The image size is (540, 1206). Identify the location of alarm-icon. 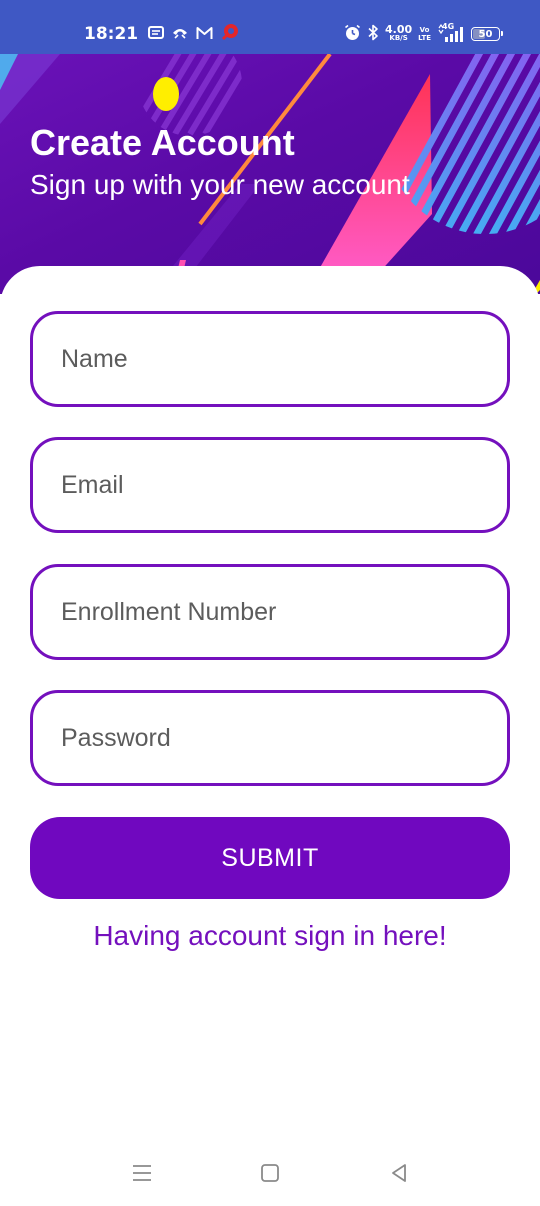
(352, 34).